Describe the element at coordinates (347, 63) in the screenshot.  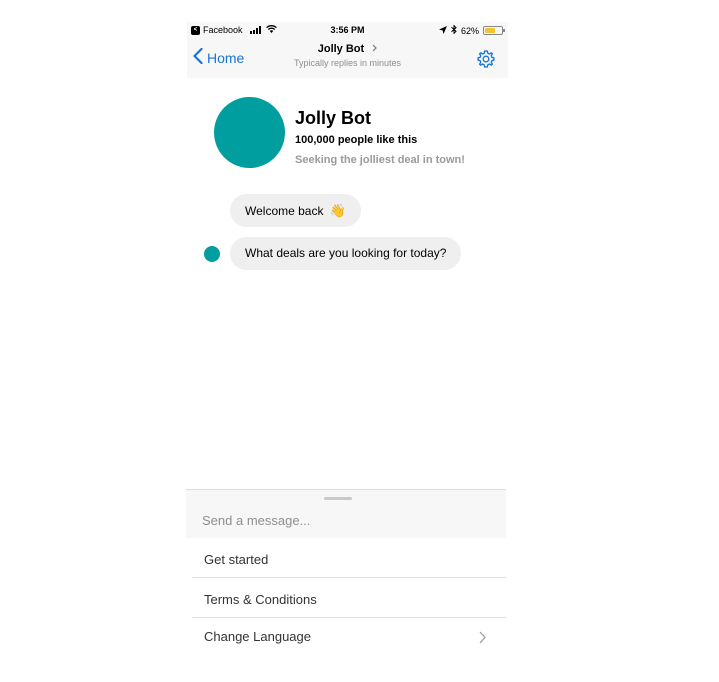
I see `nav-subtitle: Typically replies in minutes` at that location.